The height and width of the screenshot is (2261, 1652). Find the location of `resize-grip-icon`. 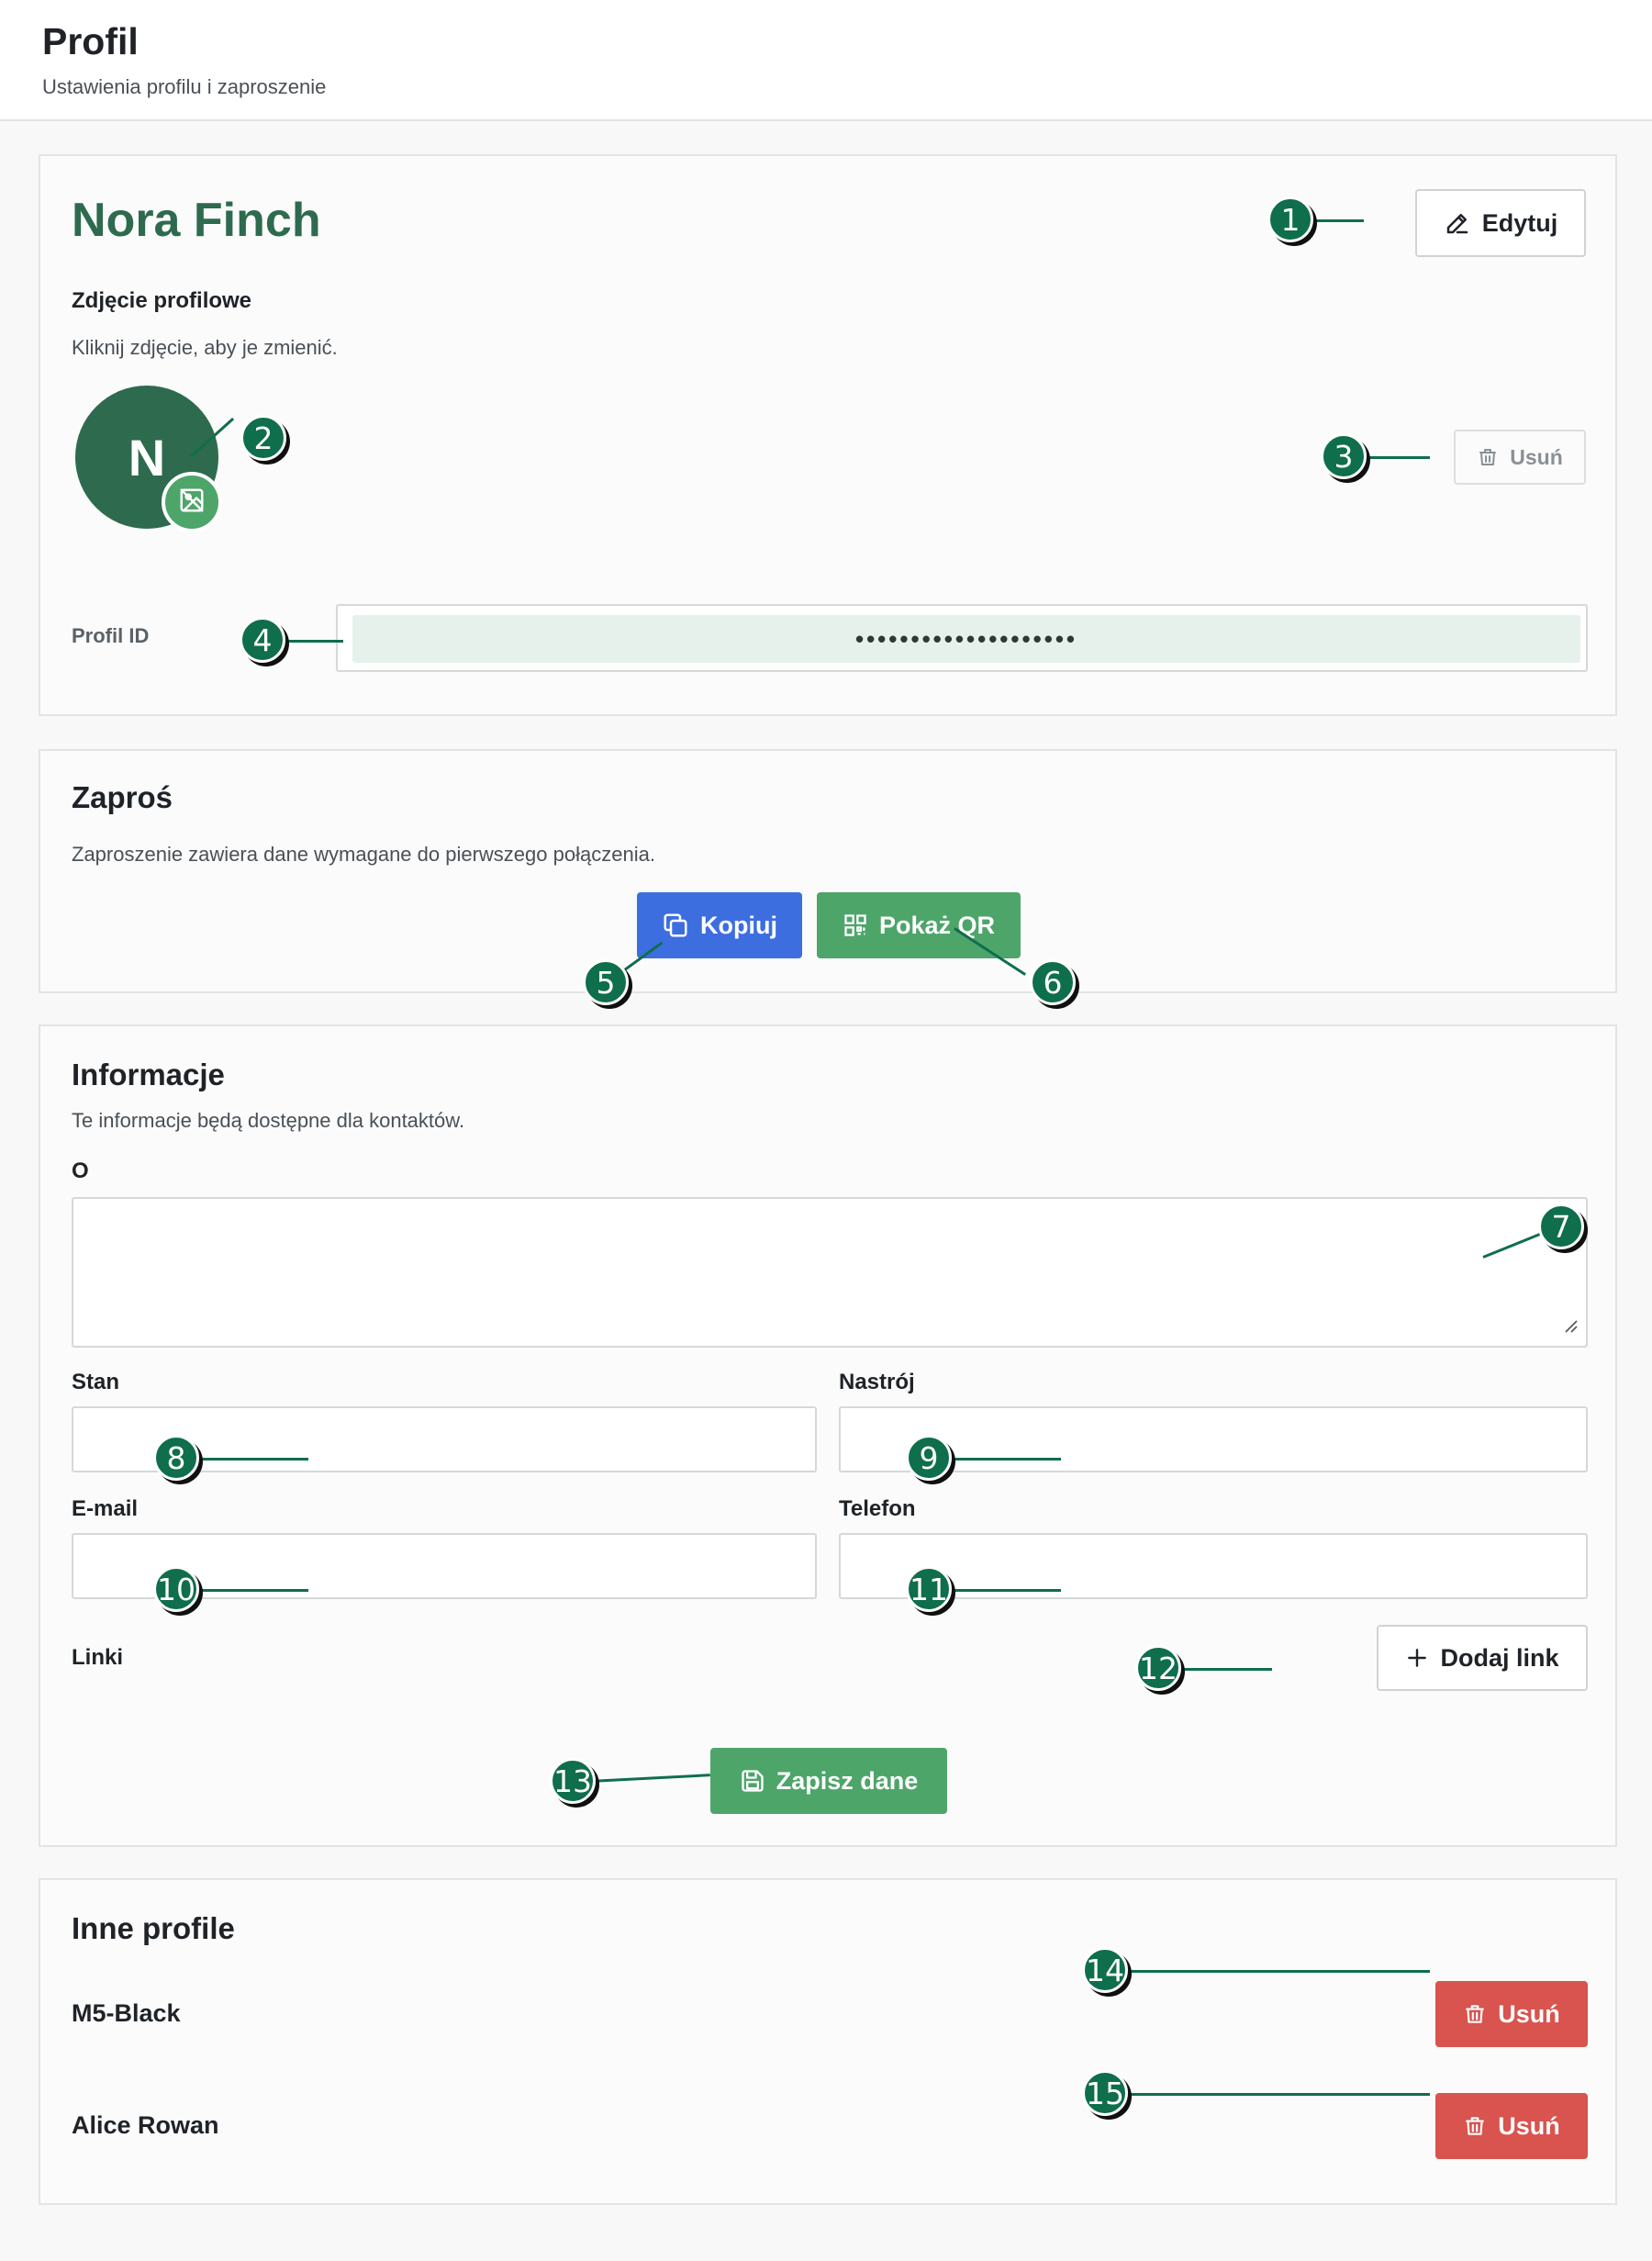

resize-grip-icon is located at coordinates (1571, 1327).